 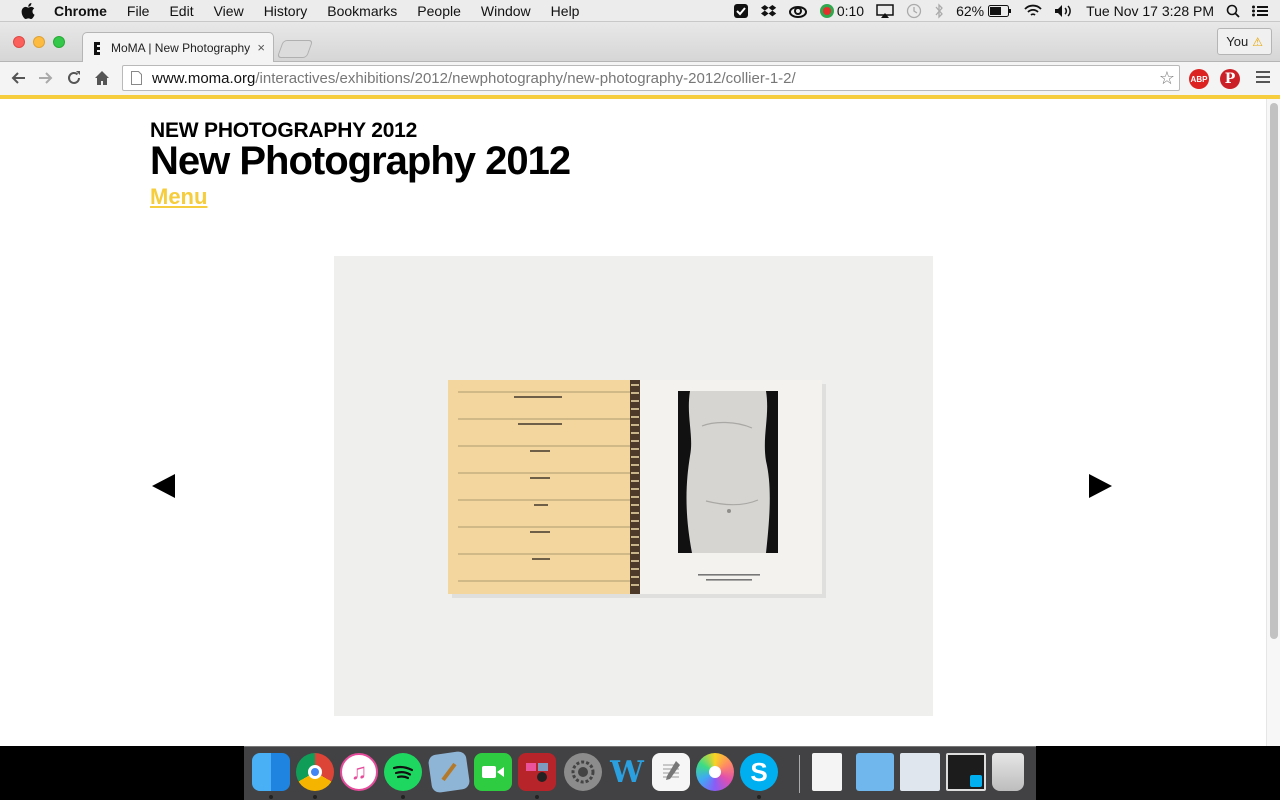 What do you see at coordinates (583, 772) in the screenshot?
I see `system-preferences-icon` at bounding box center [583, 772].